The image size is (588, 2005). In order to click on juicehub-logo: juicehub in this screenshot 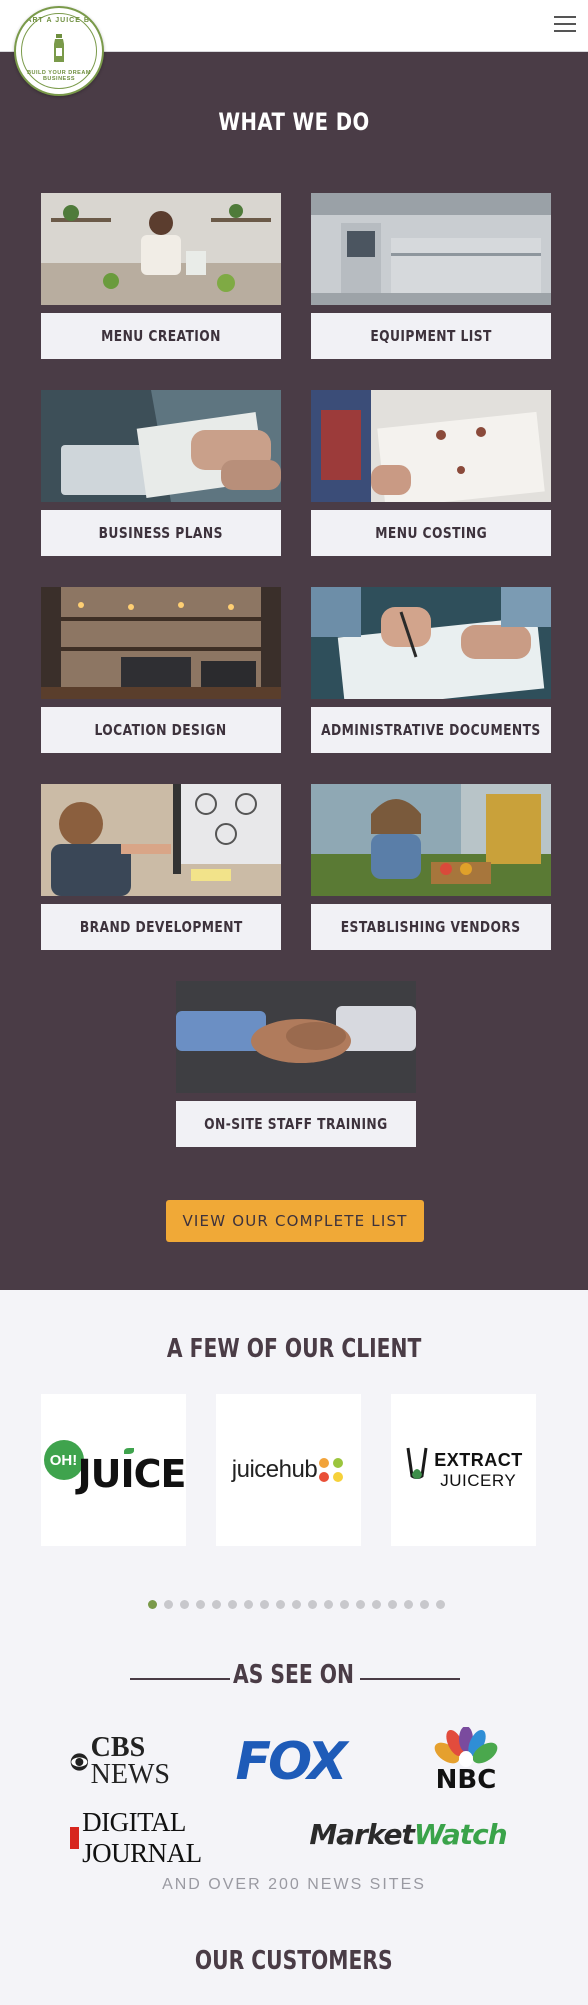, I will do `click(288, 1470)`.